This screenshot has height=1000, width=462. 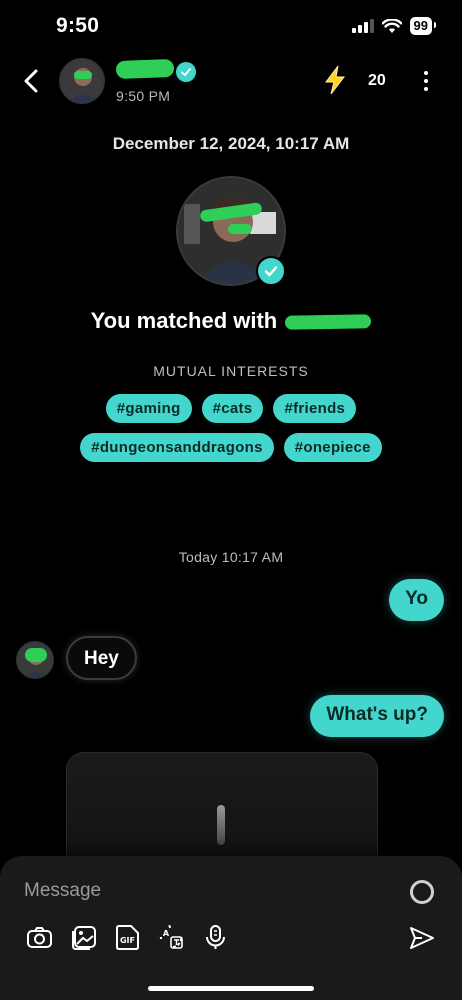 I want to click on gif-label: GIF, so click(x=127, y=940).